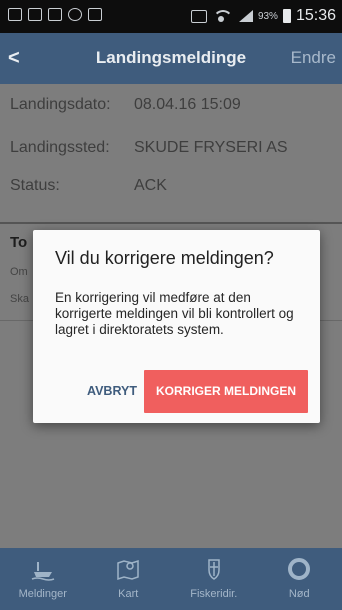  What do you see at coordinates (315, 15) in the screenshot?
I see `clock: 15:36` at bounding box center [315, 15].